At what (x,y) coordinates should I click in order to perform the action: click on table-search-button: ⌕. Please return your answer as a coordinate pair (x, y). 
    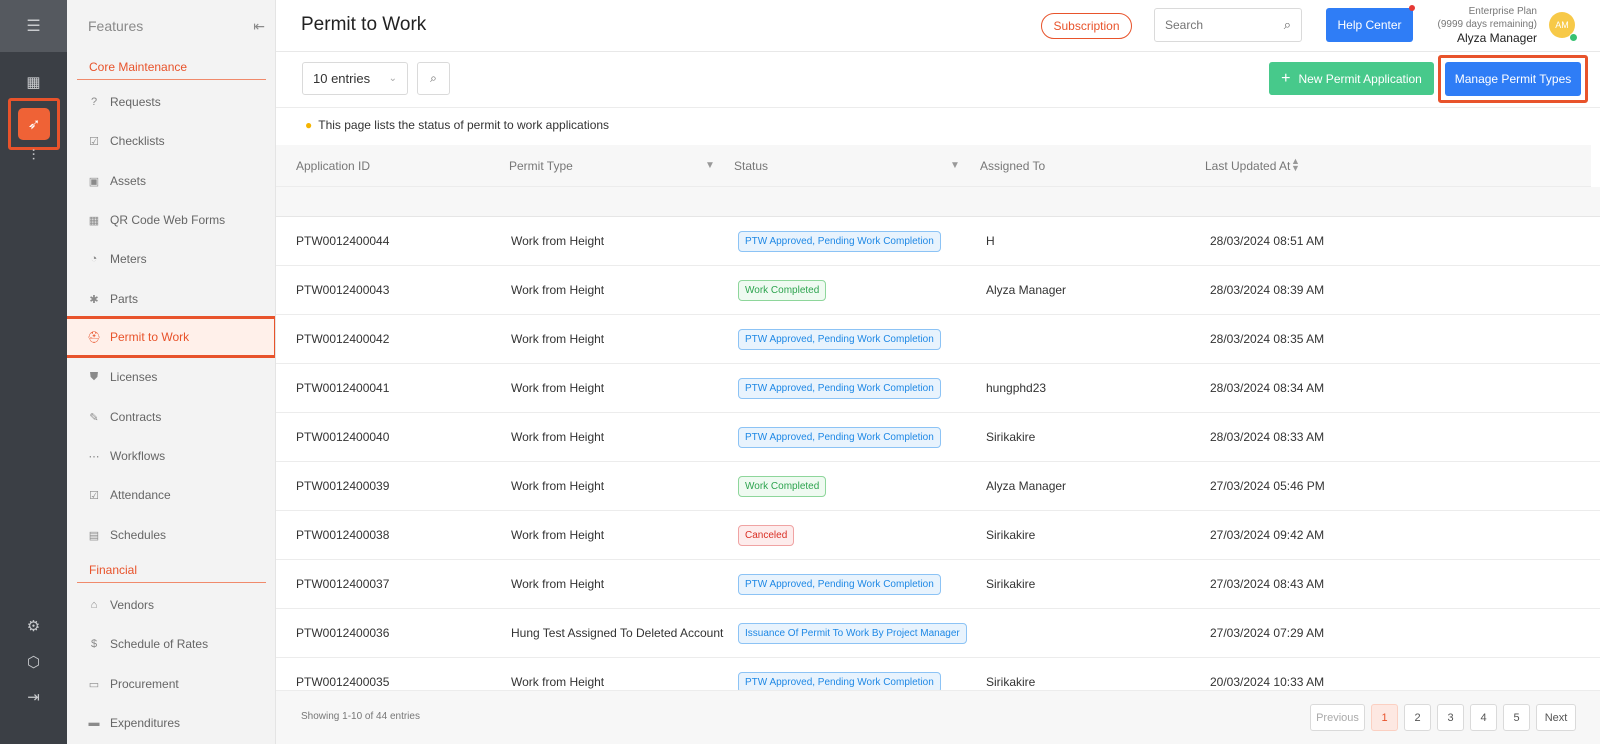
    Looking at the image, I should click on (433, 78).